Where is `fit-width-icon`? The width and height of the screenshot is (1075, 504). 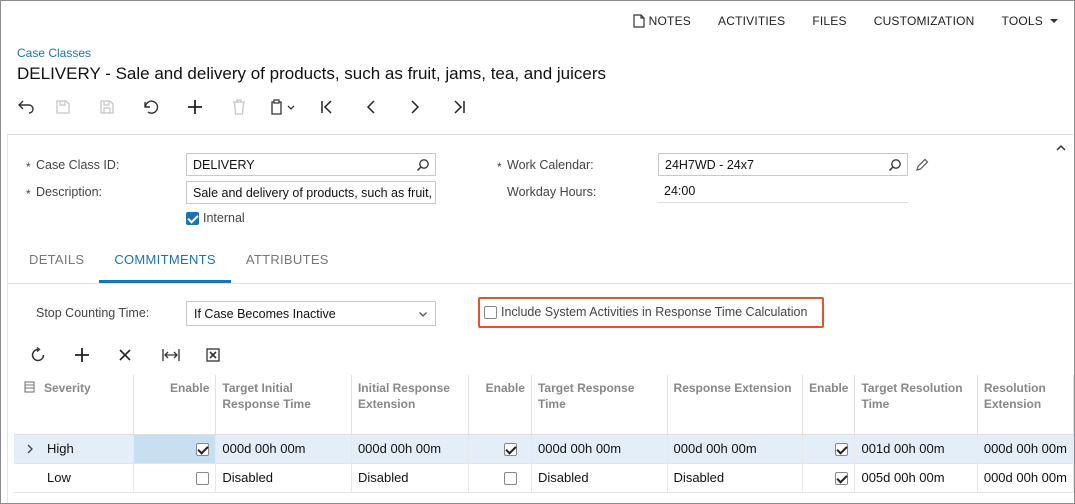
fit-width-icon is located at coordinates (171, 355).